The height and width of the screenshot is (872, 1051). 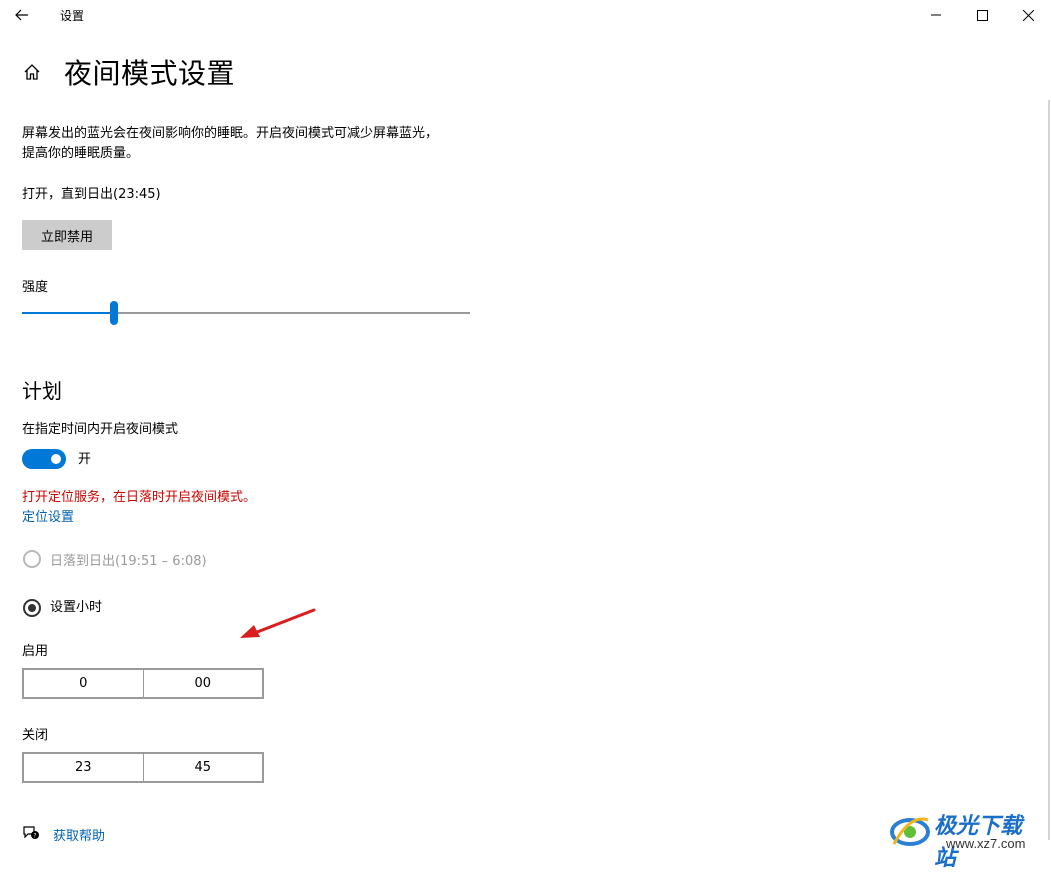 I want to click on close-icon, so click(x=1028, y=15).